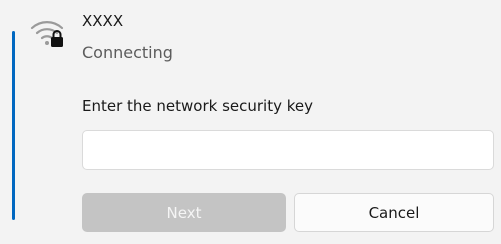 This screenshot has height=244, width=501. What do you see at coordinates (198, 106) in the screenshot?
I see `security-key-label: Enter the network security key` at bounding box center [198, 106].